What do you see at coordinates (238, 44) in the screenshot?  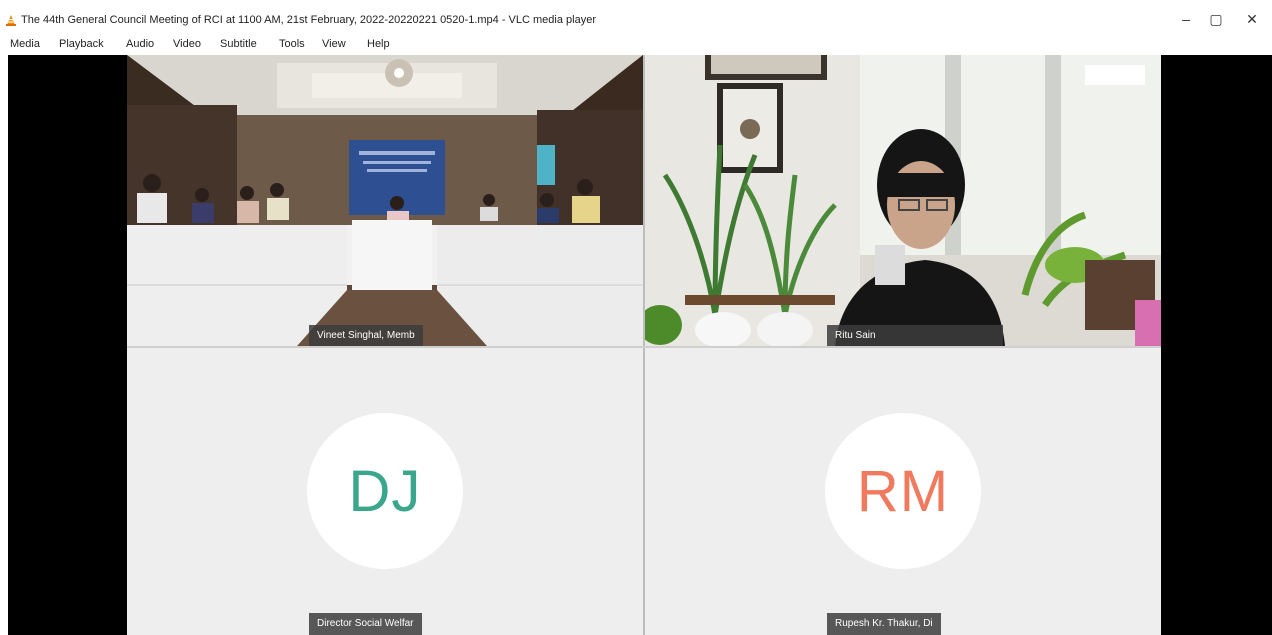 I see `menu-subtitle: Subtitle` at bounding box center [238, 44].